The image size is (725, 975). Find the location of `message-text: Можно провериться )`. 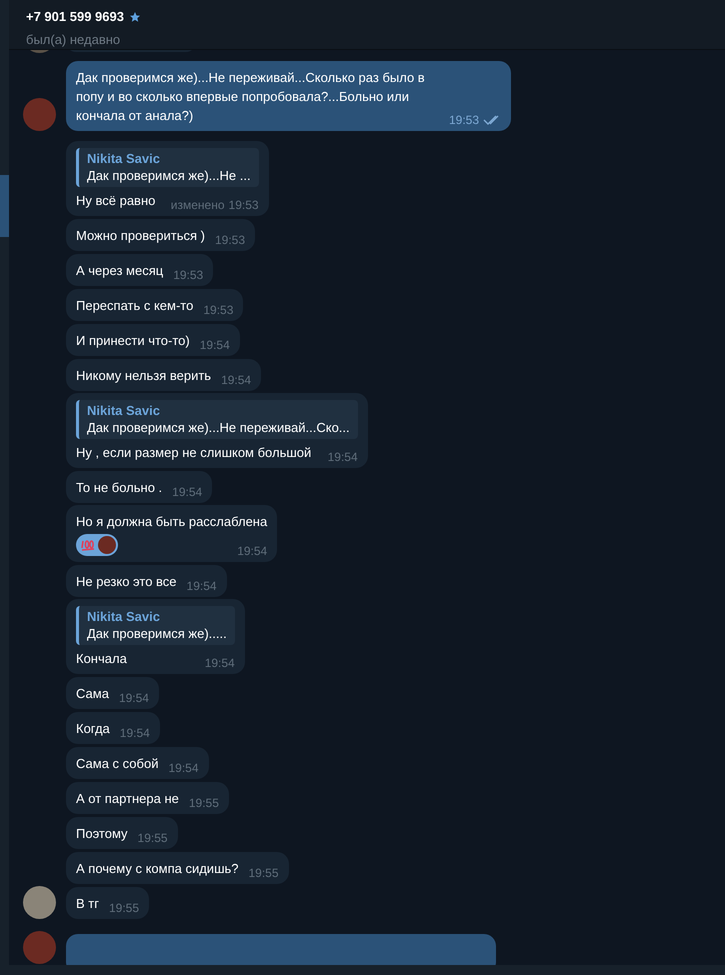

message-text: Можно провериться ) is located at coordinates (140, 236).